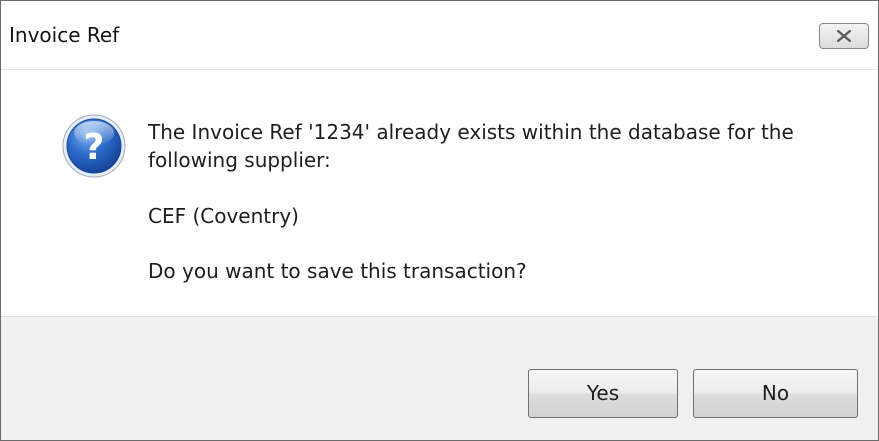 This screenshot has height=441, width=879. Describe the element at coordinates (337, 271) in the screenshot. I see `confirm-question: Do you want to save this transaction?` at that location.